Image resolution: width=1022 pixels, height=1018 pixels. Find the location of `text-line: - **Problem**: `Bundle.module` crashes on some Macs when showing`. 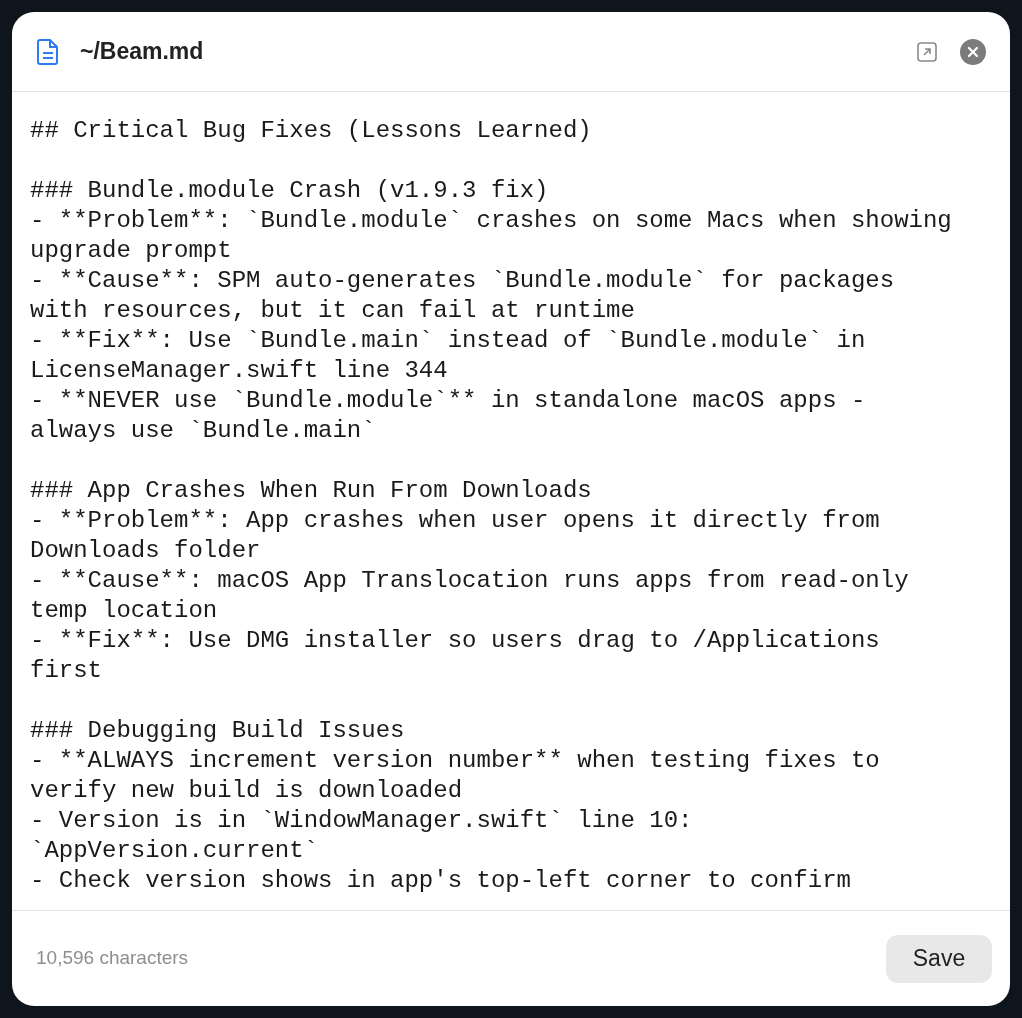

text-line: - **Problem**: `Bundle.module` crashes on some Macs when showing is located at coordinates (491, 221).